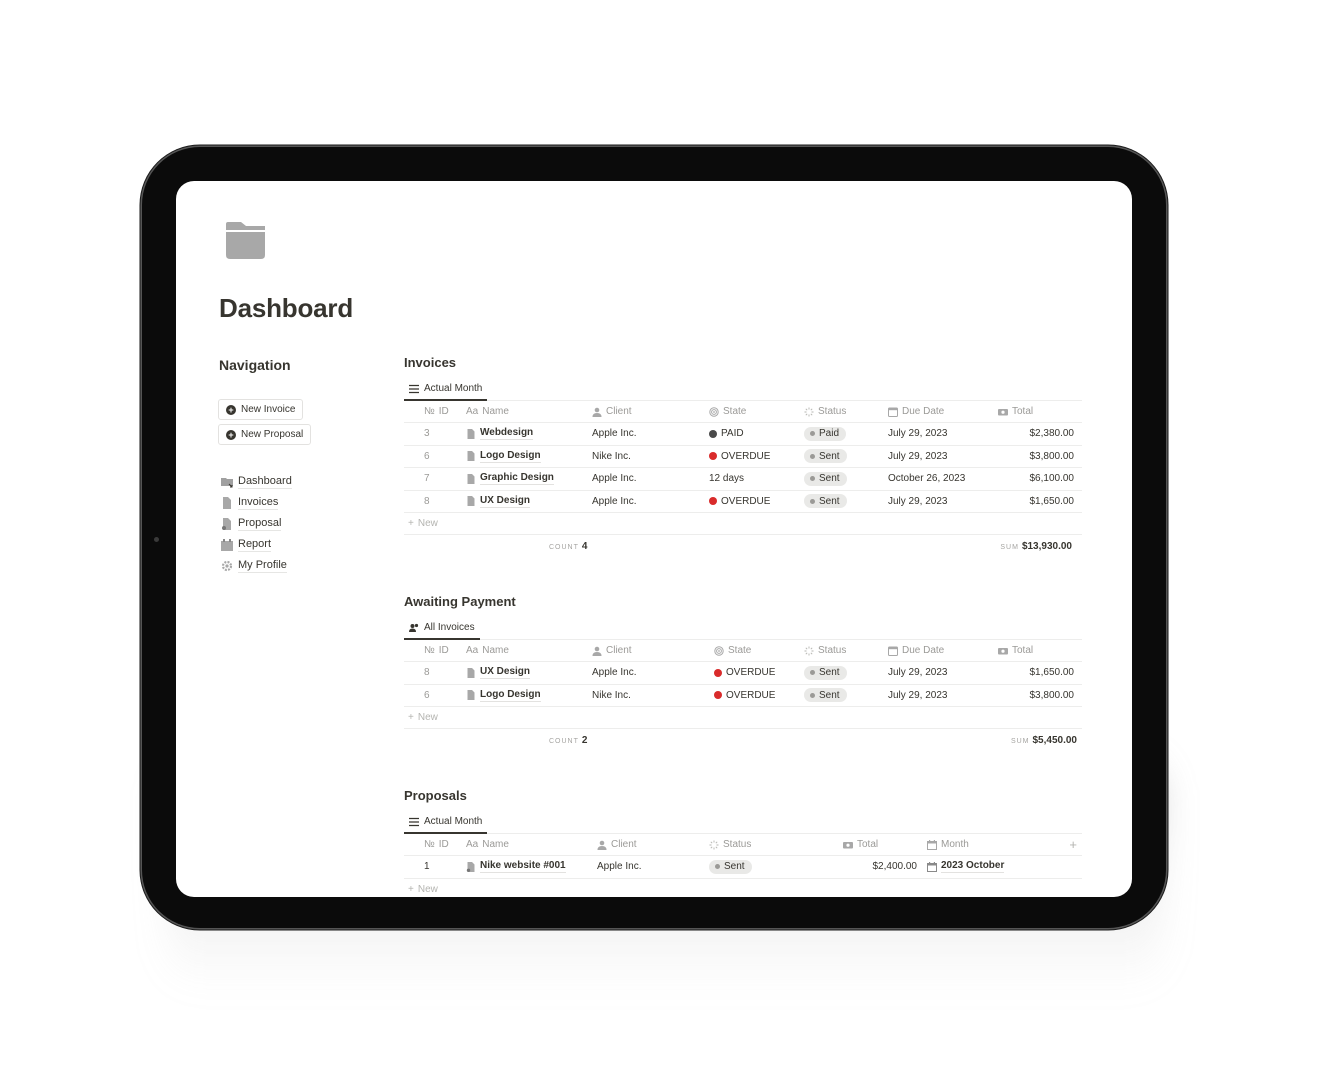 This screenshot has width=1320, height=1080. Describe the element at coordinates (430, 362) in the screenshot. I see `invoices-title: Invoices` at that location.